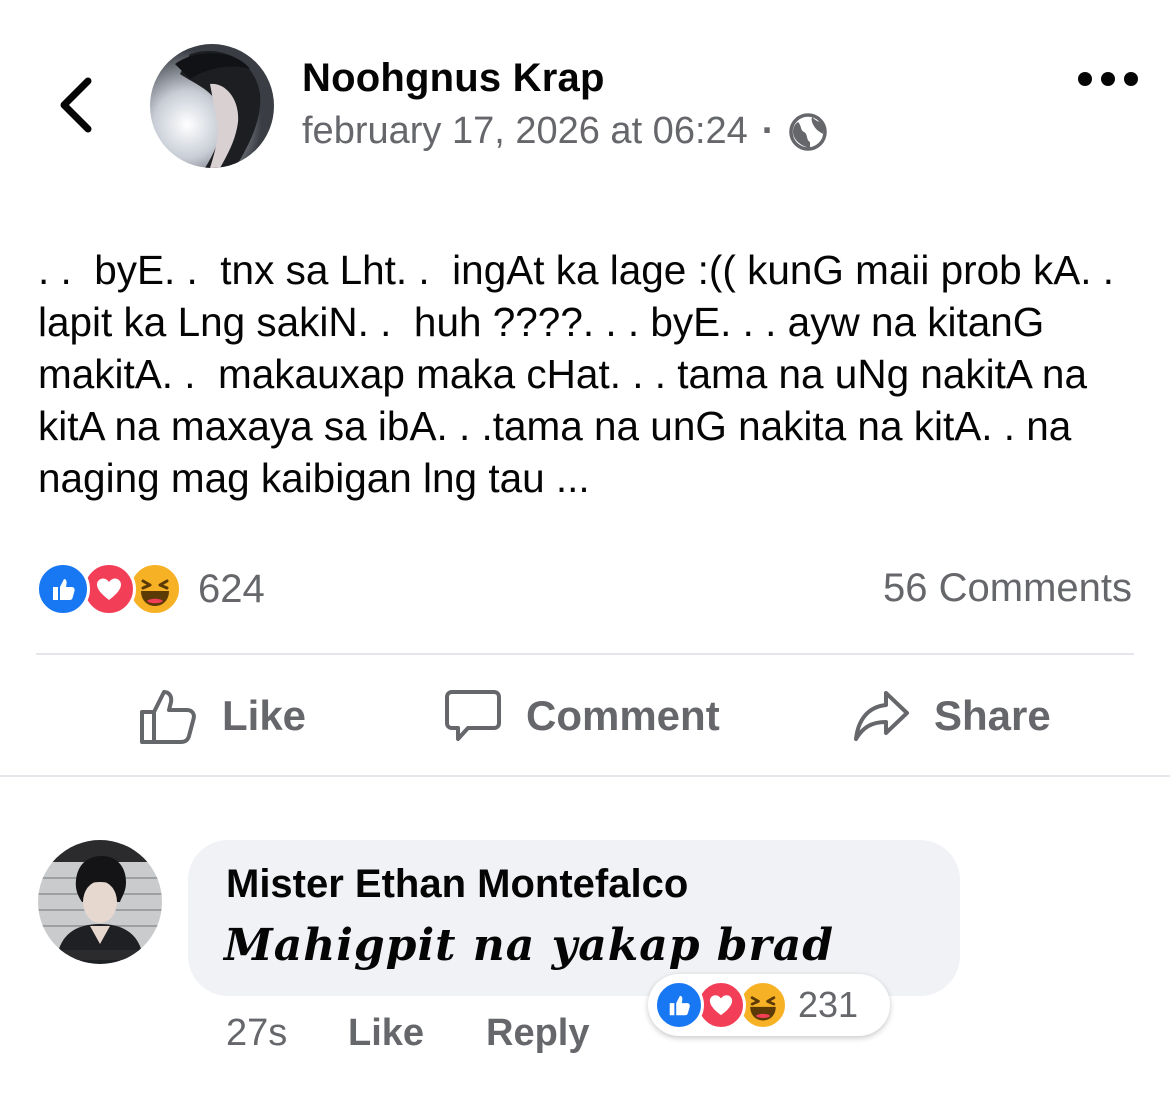 The width and height of the screenshot is (1170, 1117). What do you see at coordinates (881, 716) in the screenshot?
I see `share-arrow-icon` at bounding box center [881, 716].